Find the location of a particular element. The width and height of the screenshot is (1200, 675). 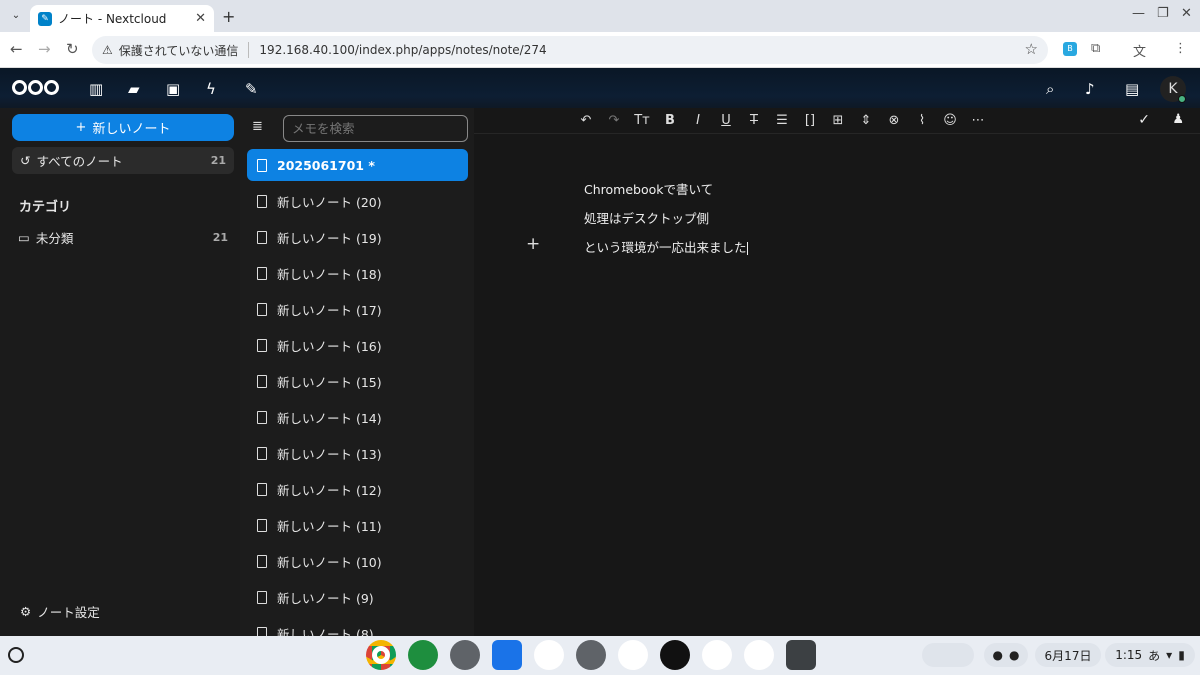

new-note-button: + 新しいノート is located at coordinates (123, 127).